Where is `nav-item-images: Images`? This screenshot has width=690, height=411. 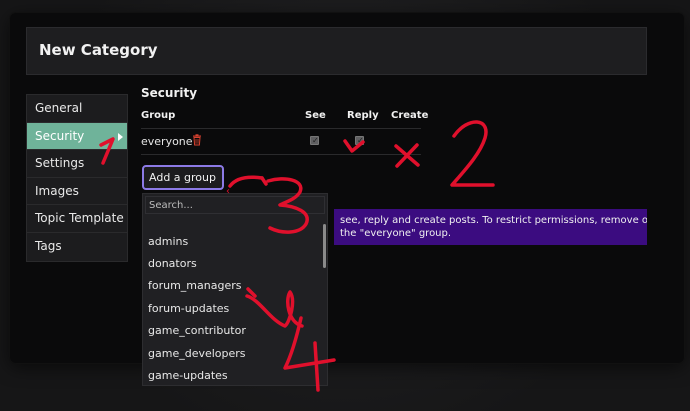 nav-item-images: Images is located at coordinates (77, 192).